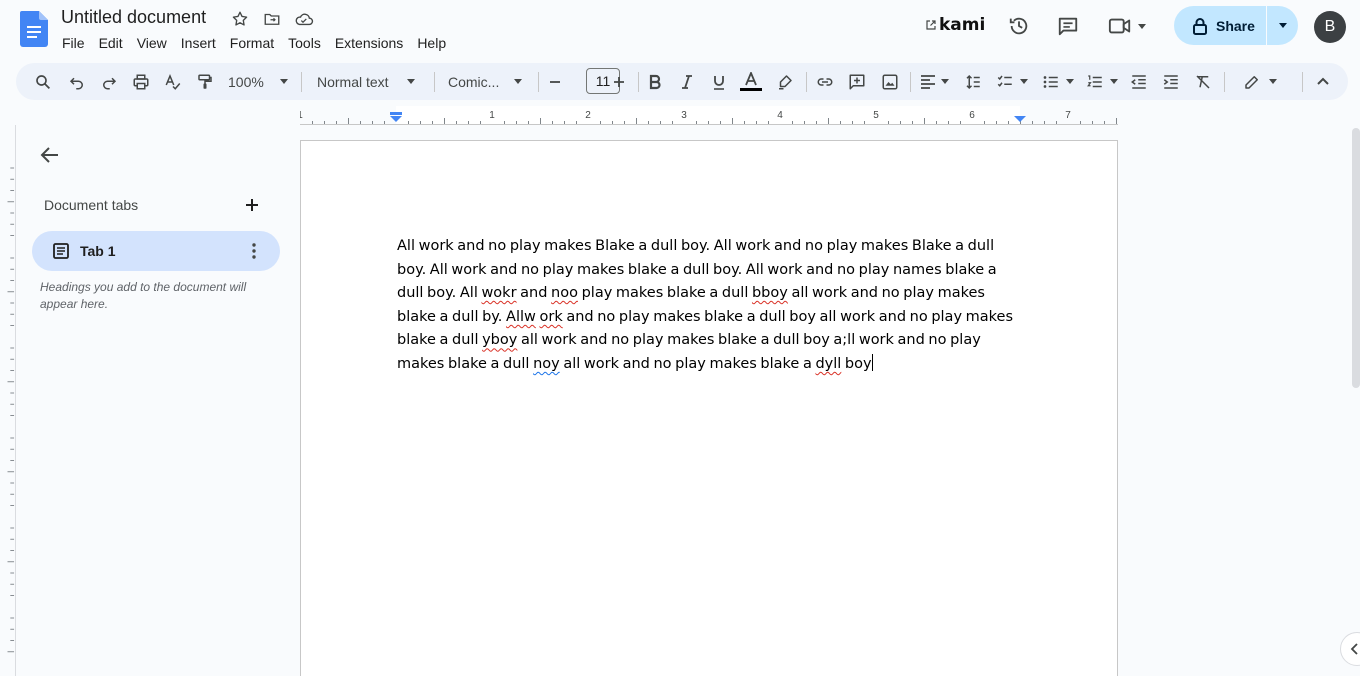  I want to click on zoom-select: 100%, so click(258, 81).